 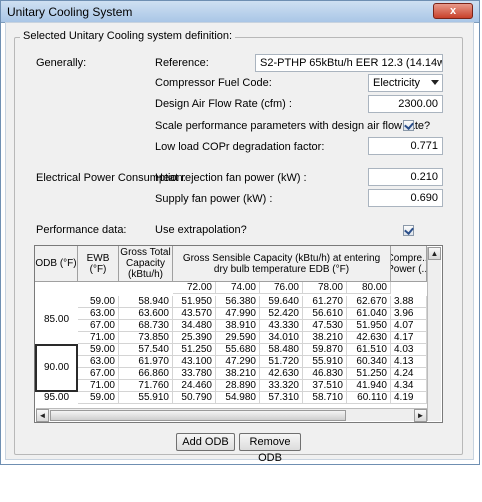 I want to click on sensible-capacity-cell: 43.330, so click(x=281, y=326).